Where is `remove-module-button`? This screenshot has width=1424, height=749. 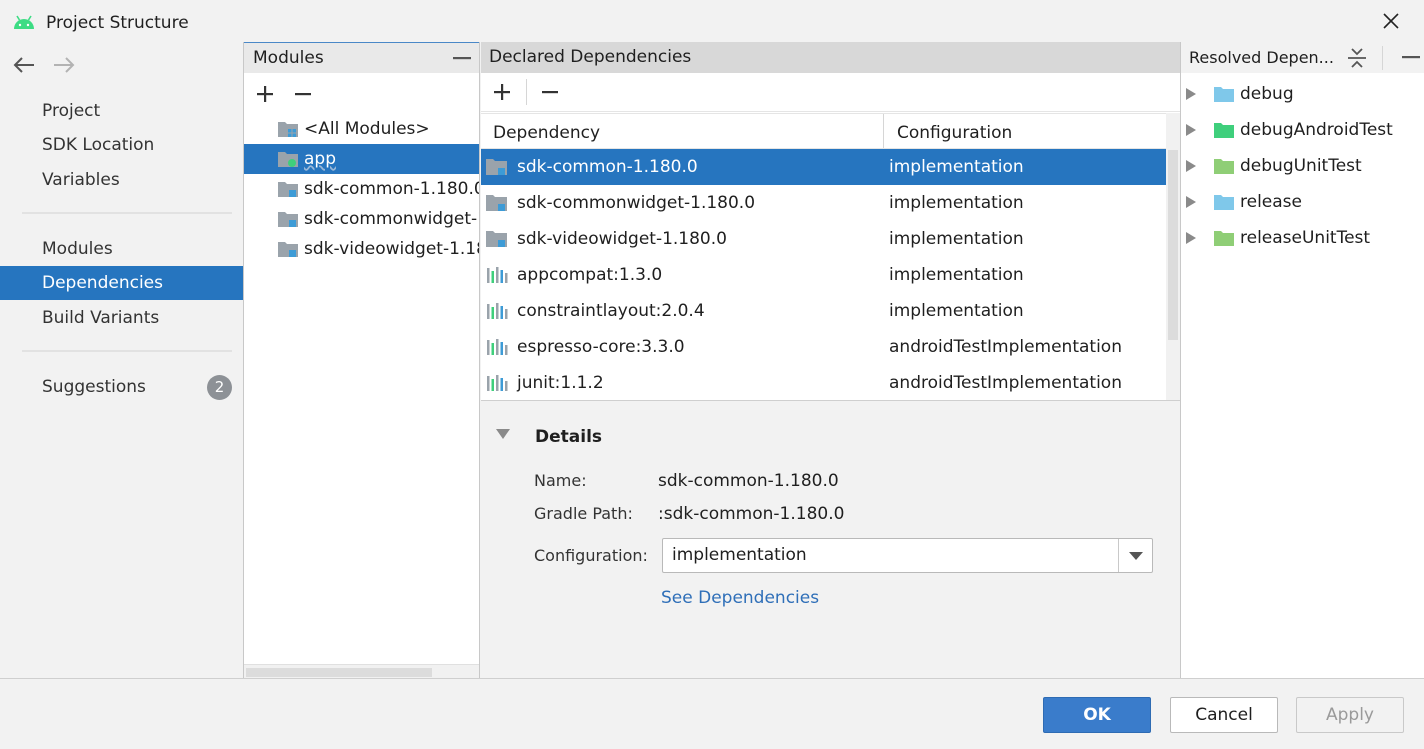
remove-module-button is located at coordinates (303, 93).